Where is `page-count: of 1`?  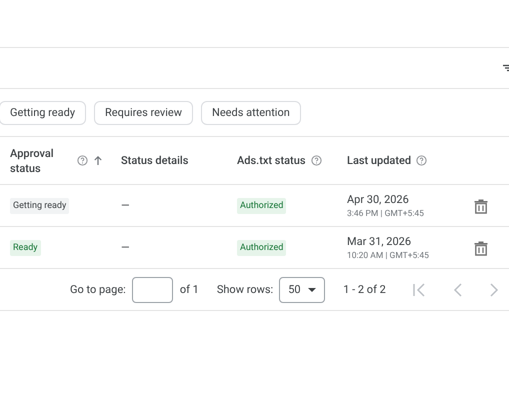
page-count: of 1 is located at coordinates (189, 289).